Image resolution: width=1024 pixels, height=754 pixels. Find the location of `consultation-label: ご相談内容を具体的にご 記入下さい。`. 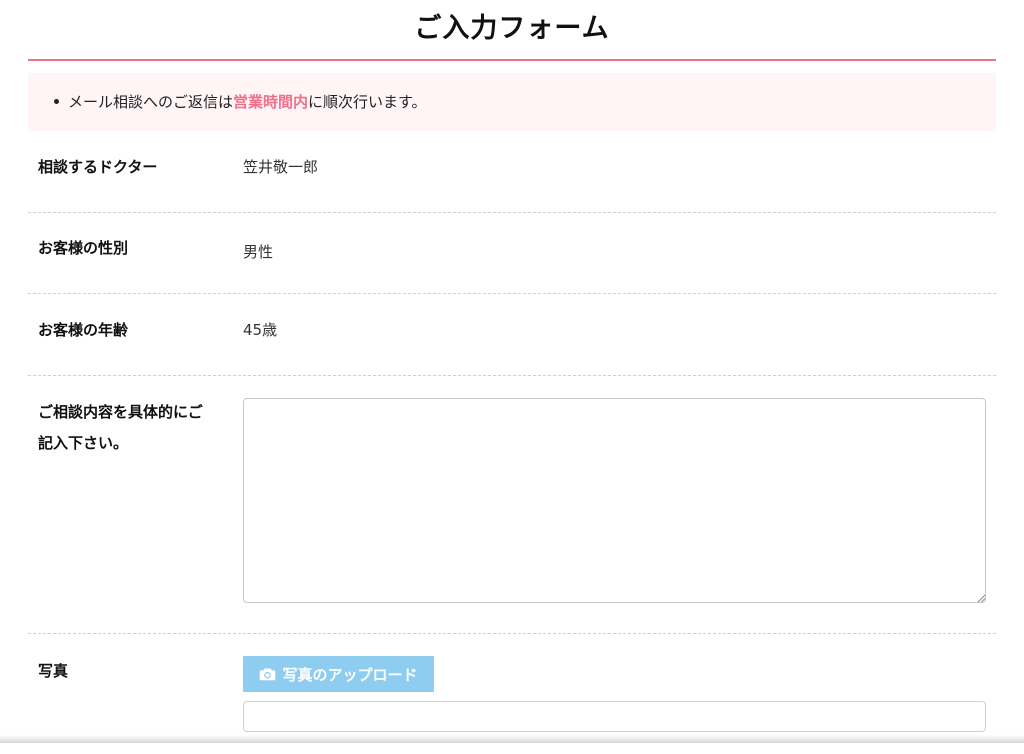

consultation-label: ご相談内容を具体的にご 記入下さい。 is located at coordinates (133, 428).